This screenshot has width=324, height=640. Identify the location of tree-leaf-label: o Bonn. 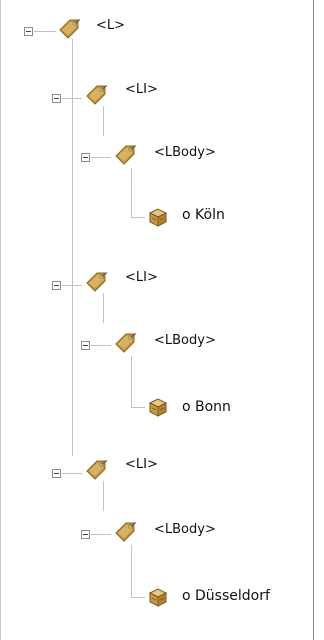
(206, 407).